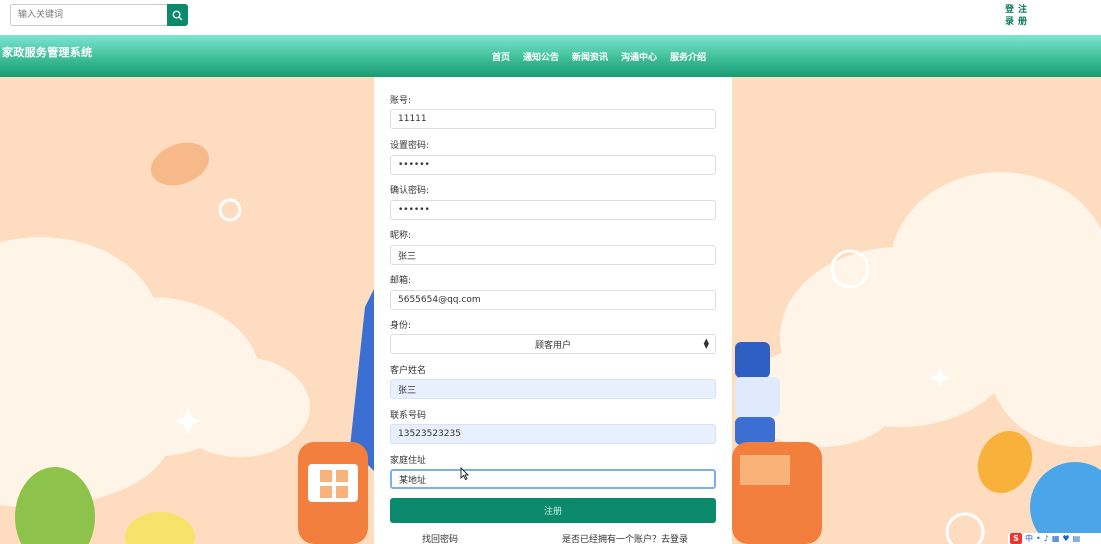 This screenshot has height=544, width=1101. What do you see at coordinates (1046, 538) in the screenshot?
I see `microphone-icon: ♪` at bounding box center [1046, 538].